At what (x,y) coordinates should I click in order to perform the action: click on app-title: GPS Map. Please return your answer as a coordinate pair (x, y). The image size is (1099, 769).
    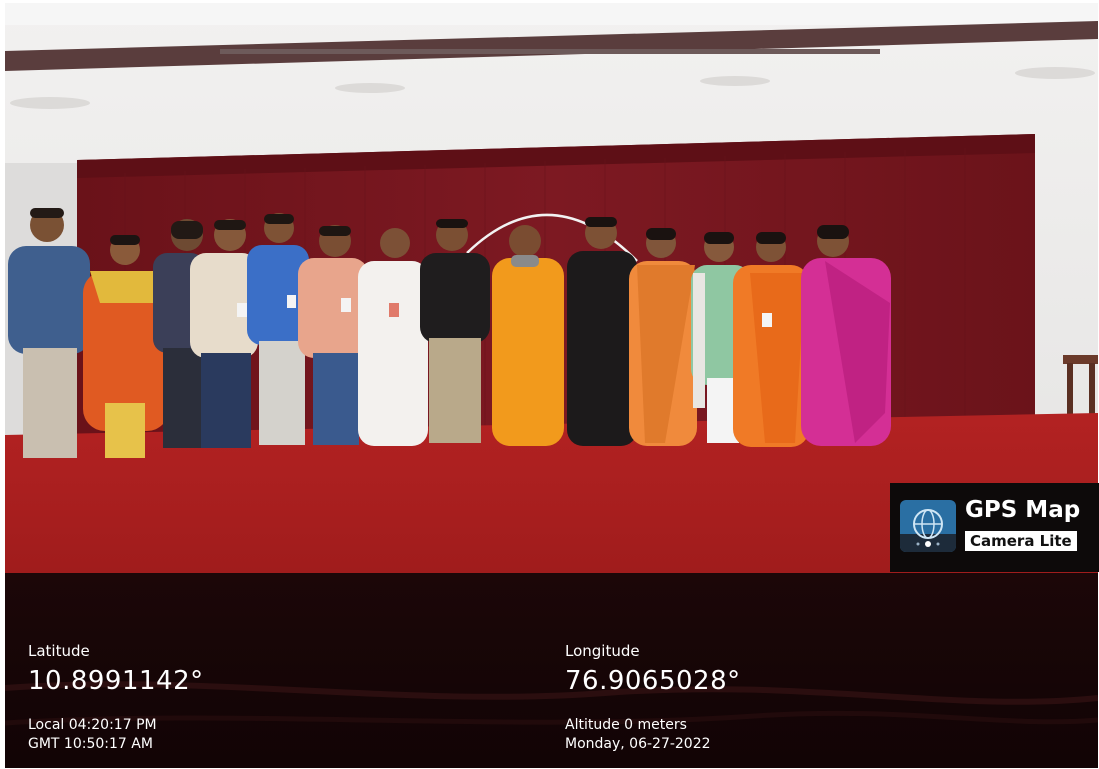
    Looking at the image, I should click on (1023, 510).